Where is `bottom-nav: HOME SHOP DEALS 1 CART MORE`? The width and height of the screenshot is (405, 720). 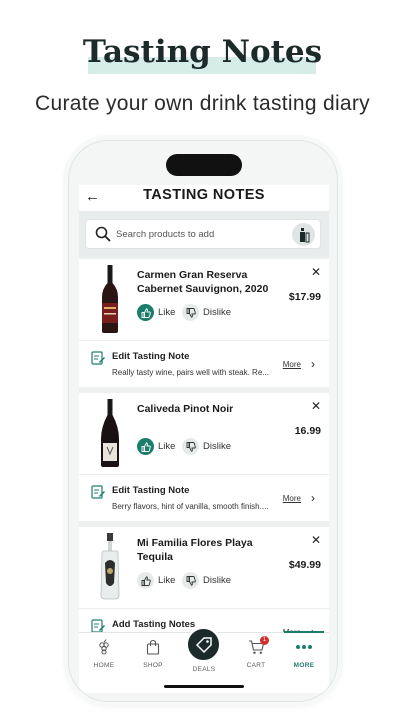 bottom-nav: HOME SHOP DEALS 1 CART MORE is located at coordinates (204, 660).